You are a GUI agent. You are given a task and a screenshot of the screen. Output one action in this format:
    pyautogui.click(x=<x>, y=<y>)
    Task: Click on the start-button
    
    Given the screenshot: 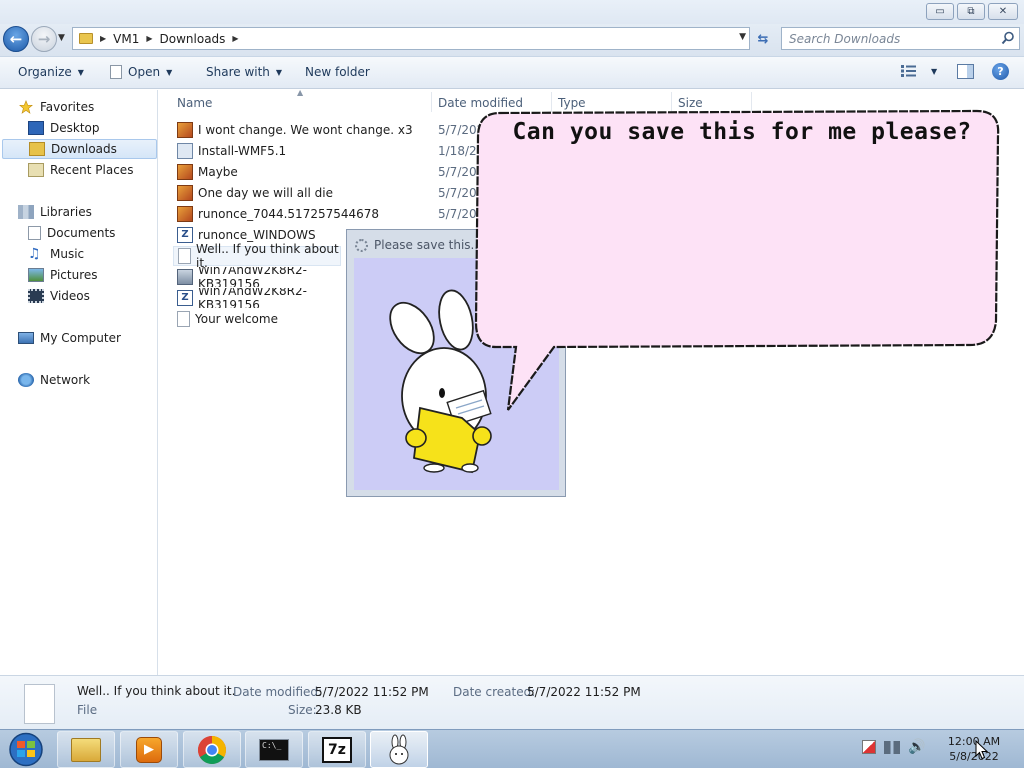 What is the action you would take?
    pyautogui.click(x=26, y=749)
    